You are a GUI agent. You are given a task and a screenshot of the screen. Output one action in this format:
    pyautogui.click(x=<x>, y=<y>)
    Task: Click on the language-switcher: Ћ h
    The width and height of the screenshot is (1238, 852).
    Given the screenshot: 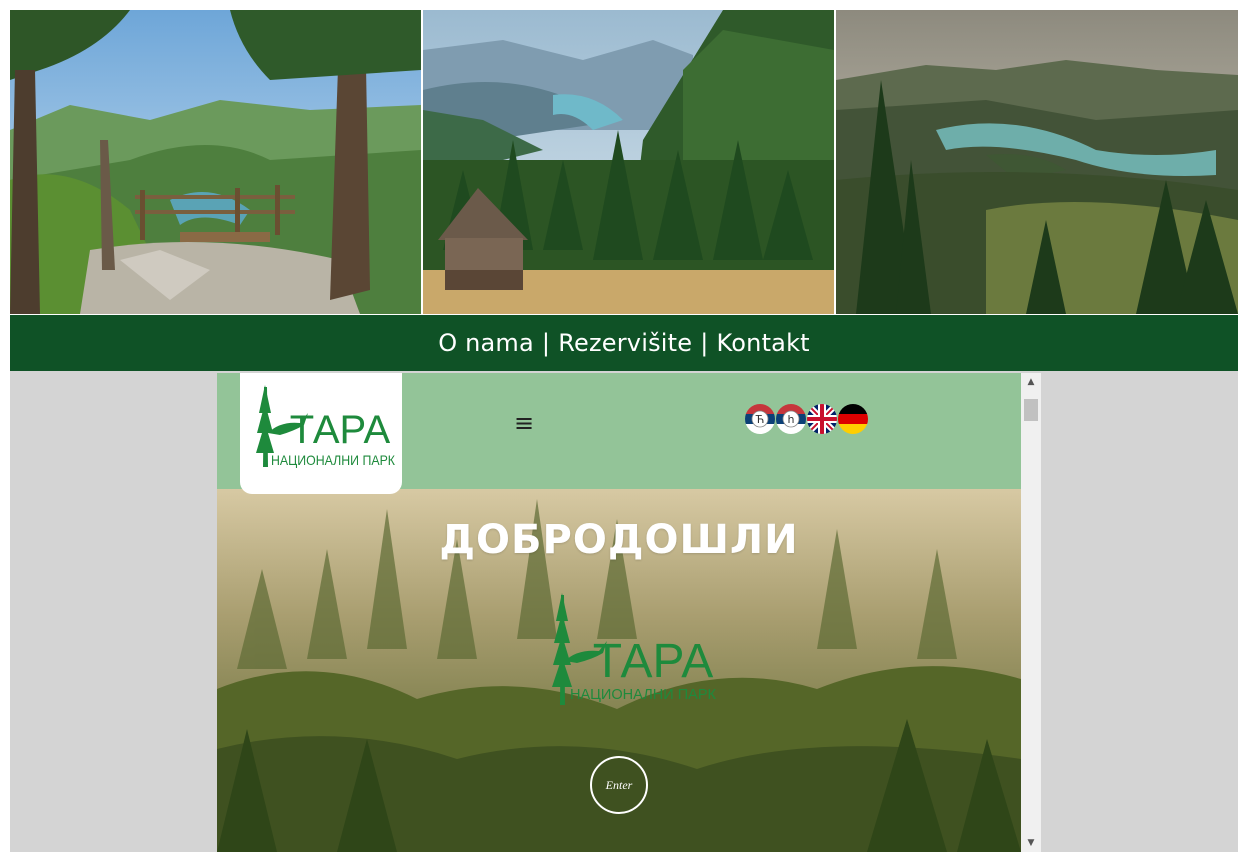 What is the action you would take?
    pyautogui.click(x=806, y=419)
    